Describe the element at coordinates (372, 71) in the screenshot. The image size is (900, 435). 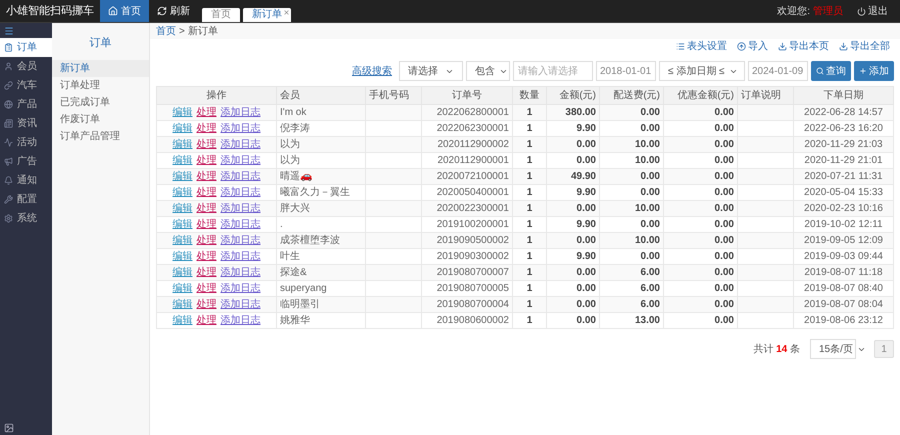
I see `advanced-search-link: 高级搜索` at that location.